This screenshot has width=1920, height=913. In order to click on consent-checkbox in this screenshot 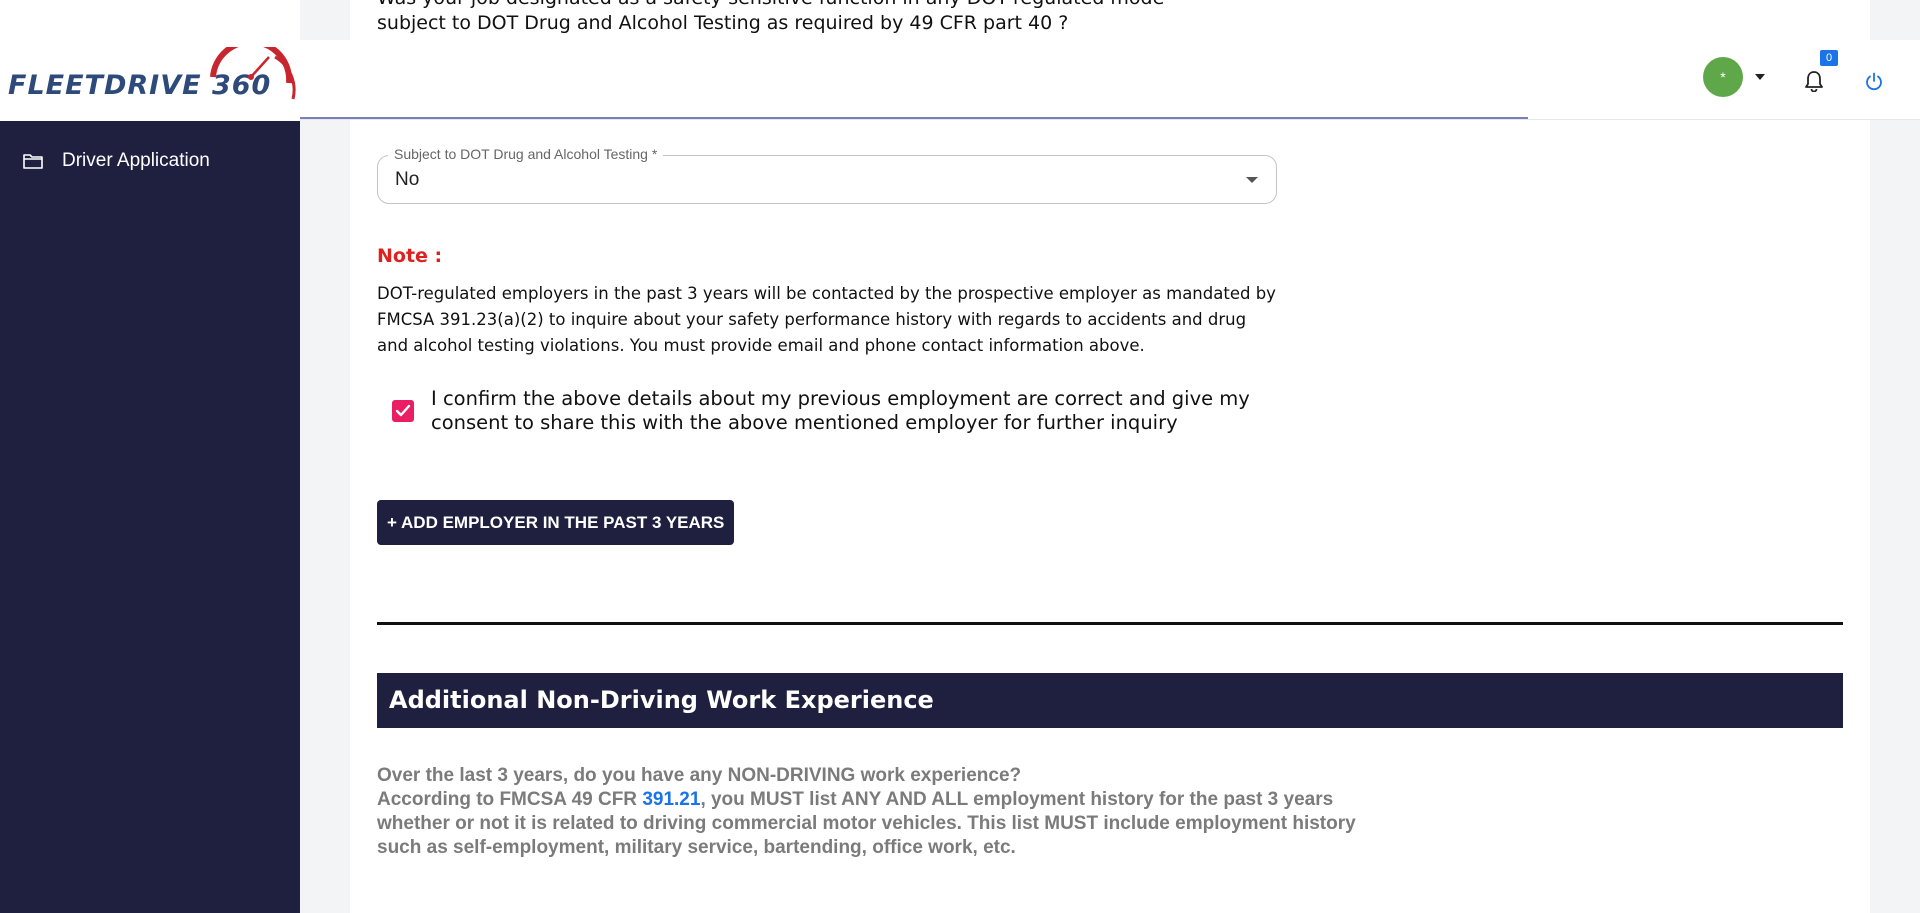, I will do `click(403, 411)`.